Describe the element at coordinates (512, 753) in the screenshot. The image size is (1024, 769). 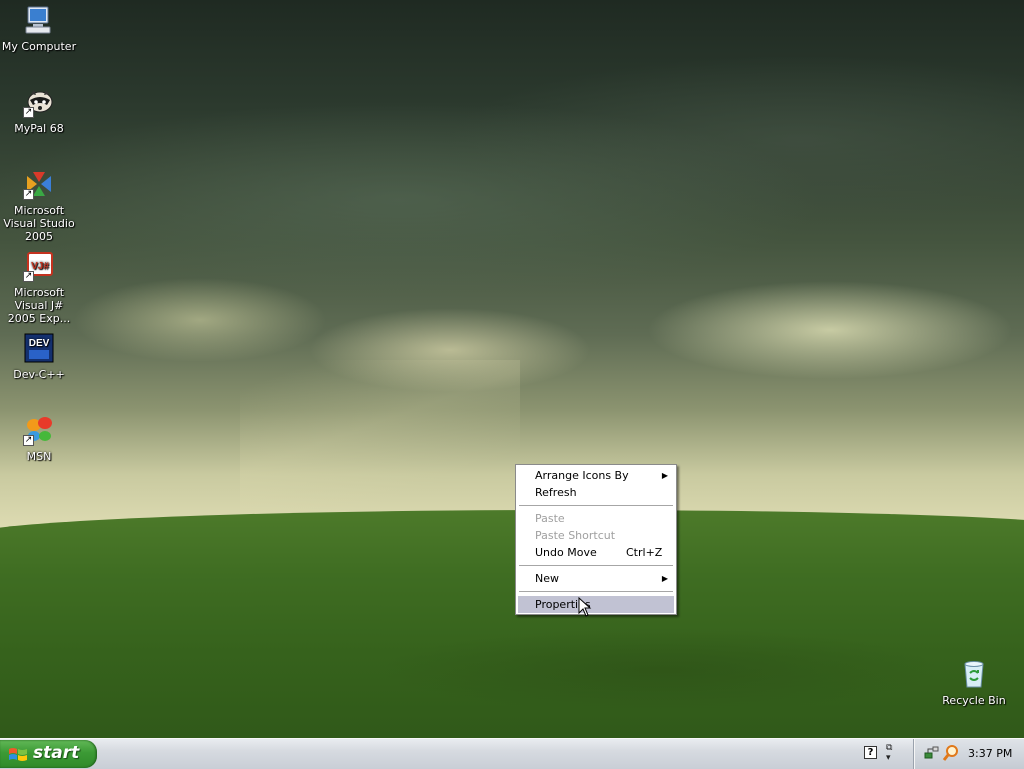
I see `taskbar: start ? ⧉ ▾ 3:37 PM` at that location.